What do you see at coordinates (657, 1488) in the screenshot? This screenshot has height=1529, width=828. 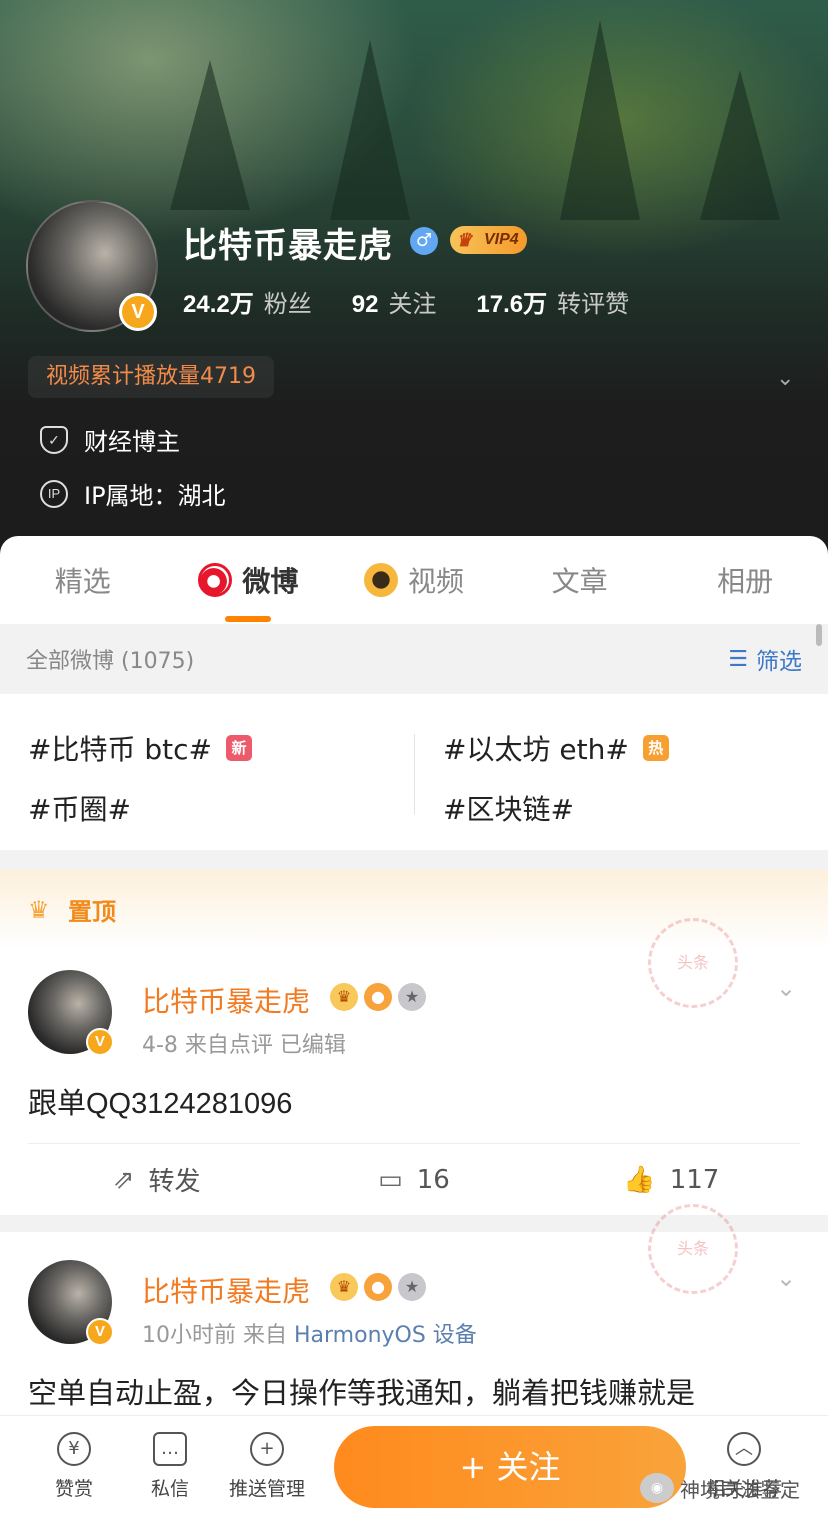 I see `wechat-icon: ◉` at bounding box center [657, 1488].